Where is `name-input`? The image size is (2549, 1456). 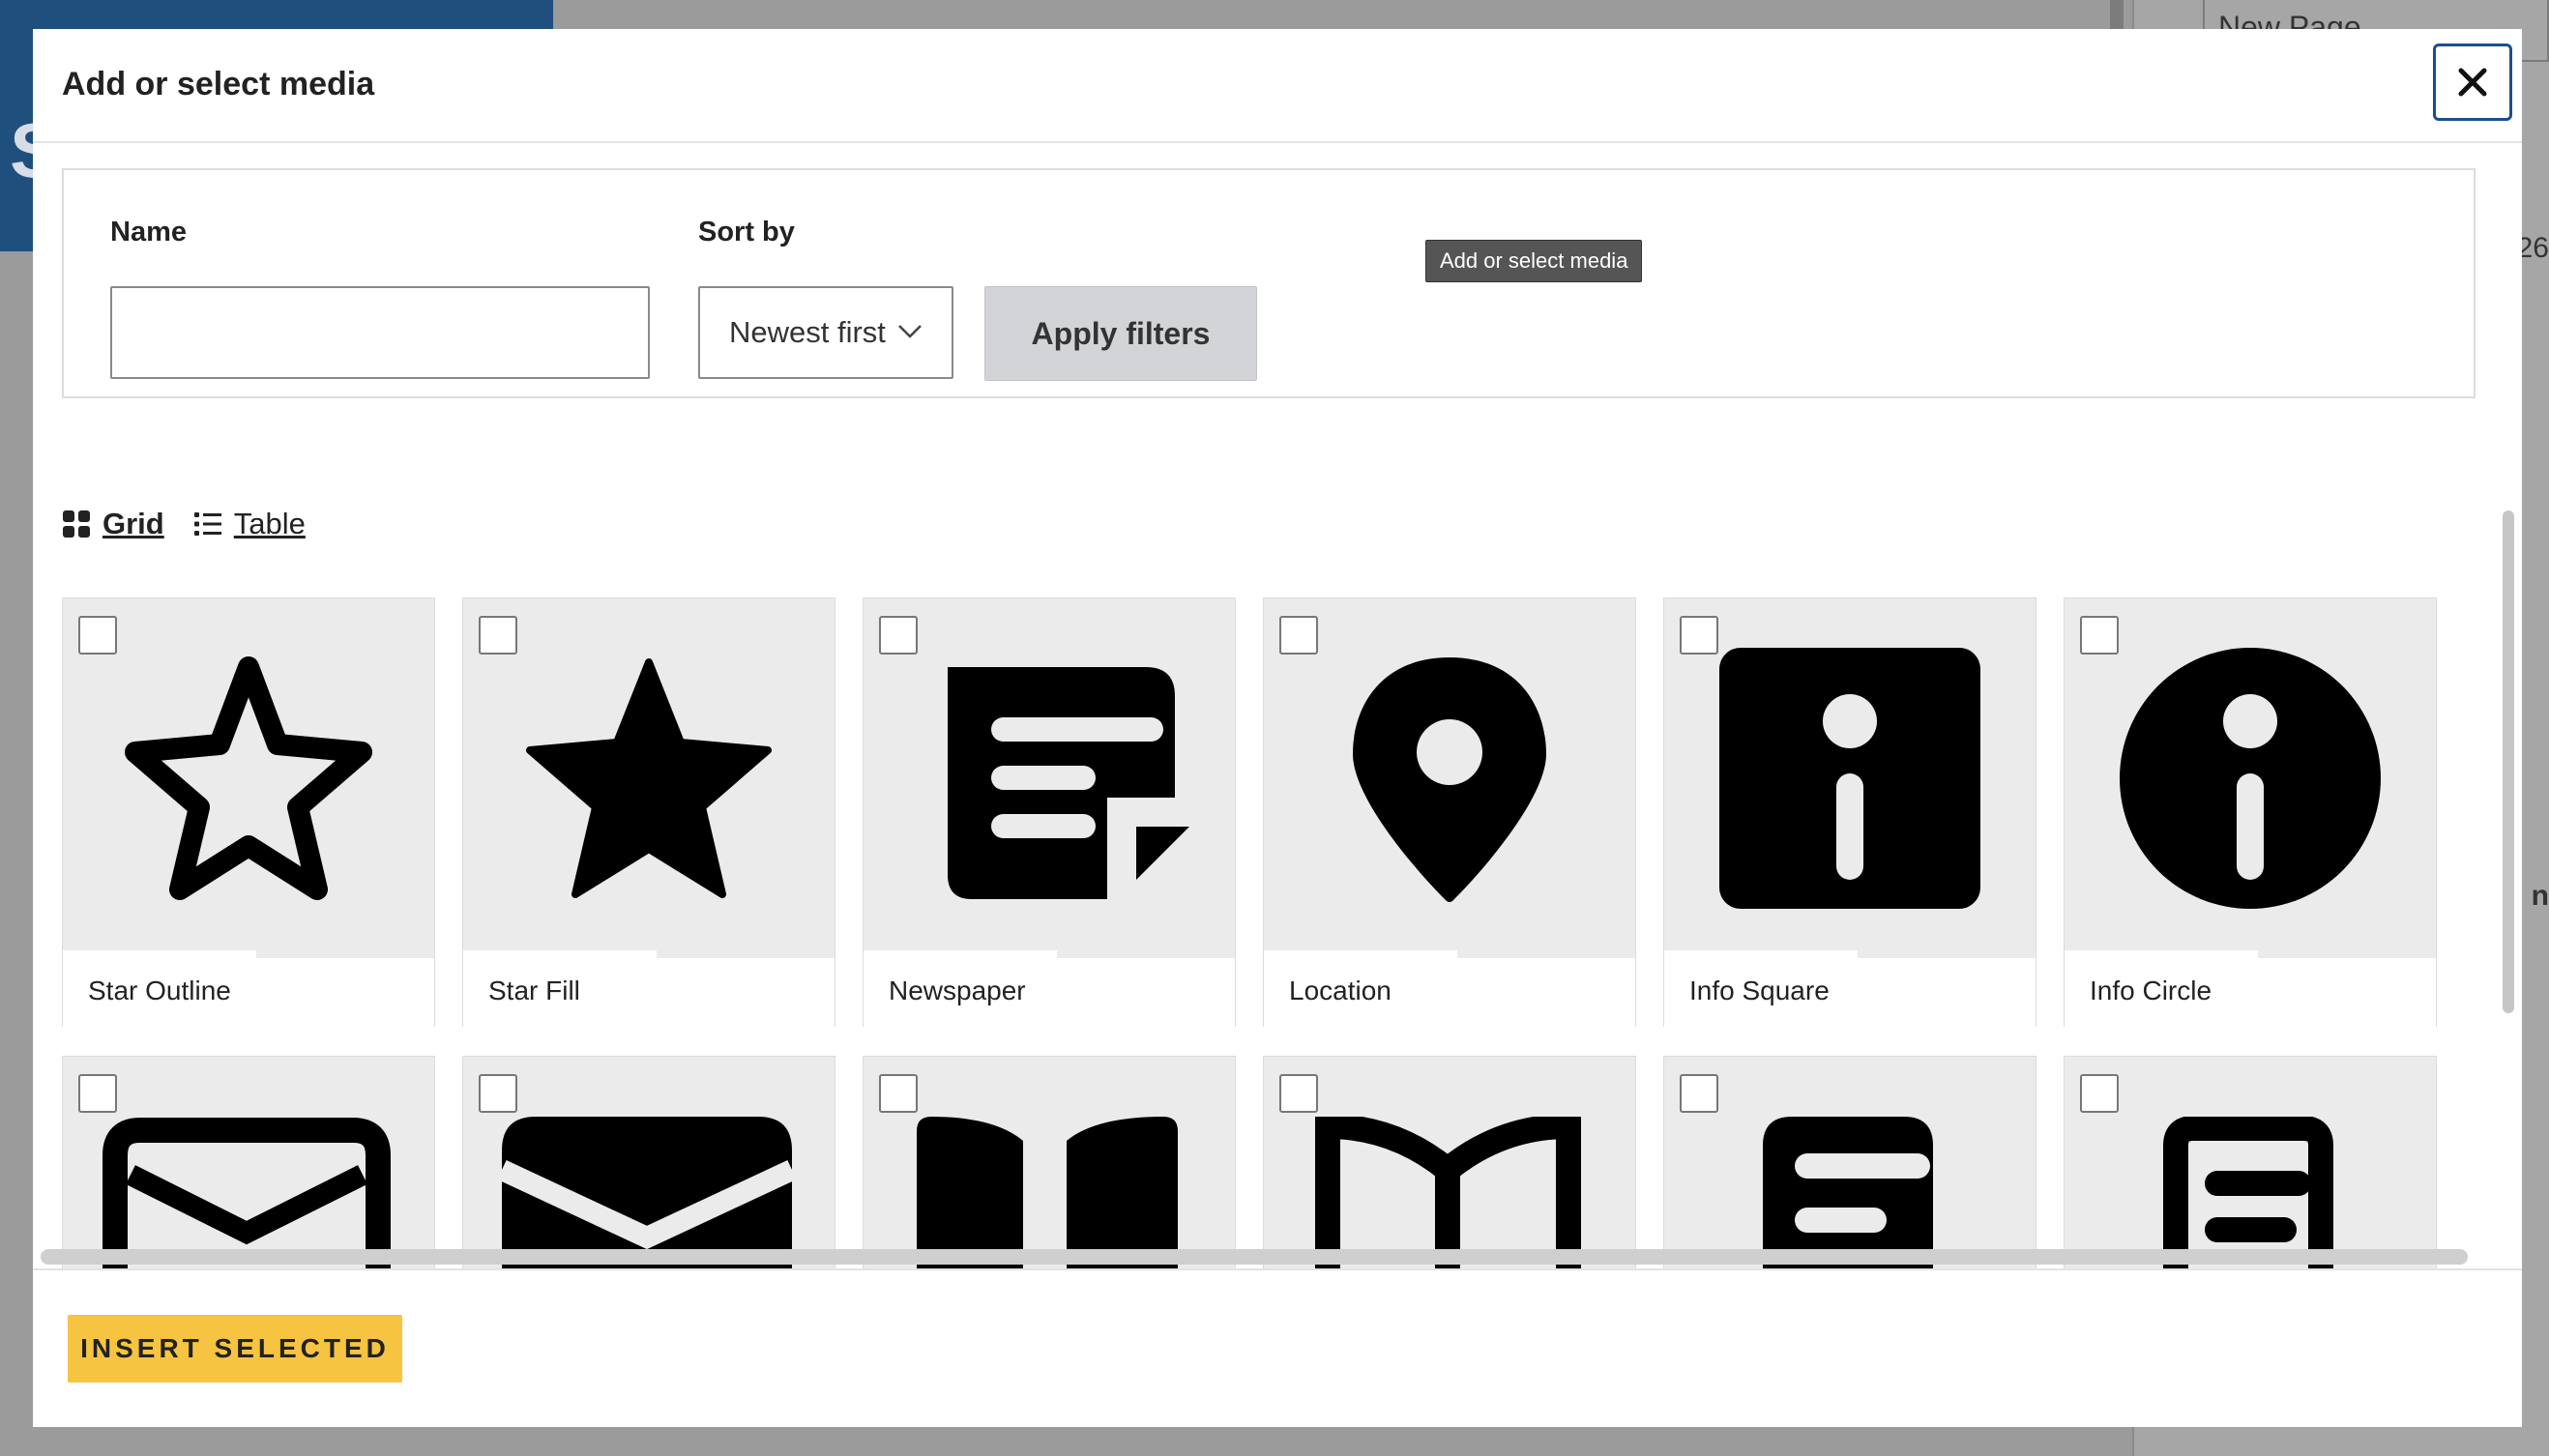 name-input is located at coordinates (380, 333).